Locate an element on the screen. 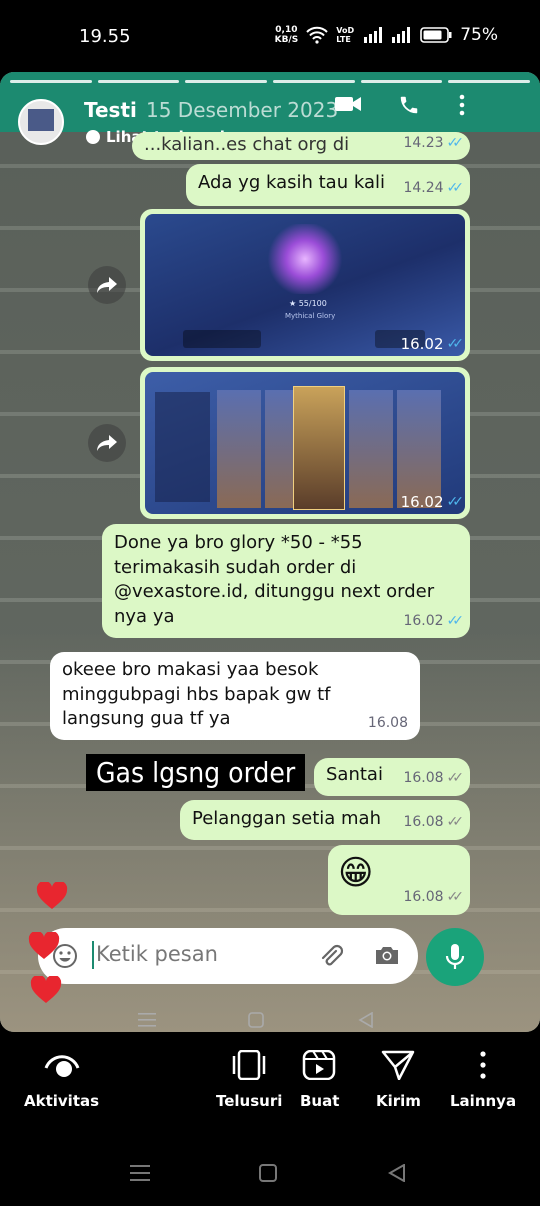  message-bubble: Santai 16.08 ✓✓ is located at coordinates (392, 777).